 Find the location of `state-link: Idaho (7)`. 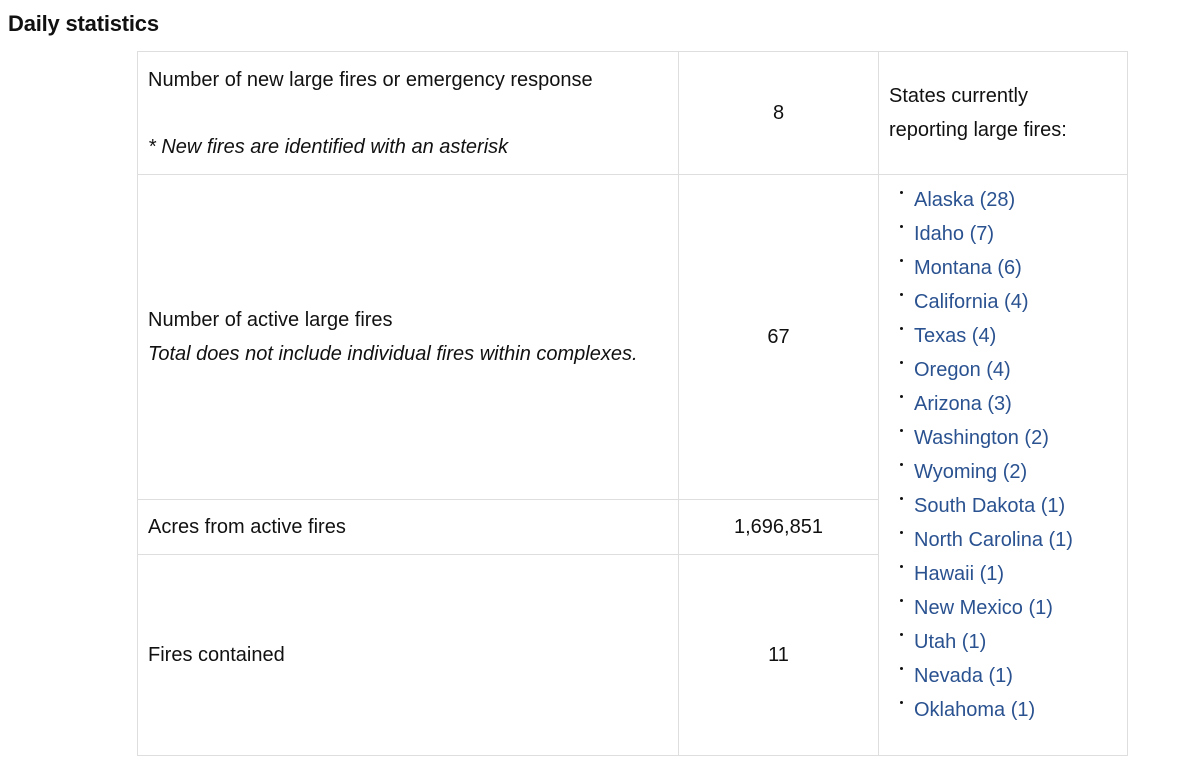

state-link: Idaho (7) is located at coordinates (1008, 234).